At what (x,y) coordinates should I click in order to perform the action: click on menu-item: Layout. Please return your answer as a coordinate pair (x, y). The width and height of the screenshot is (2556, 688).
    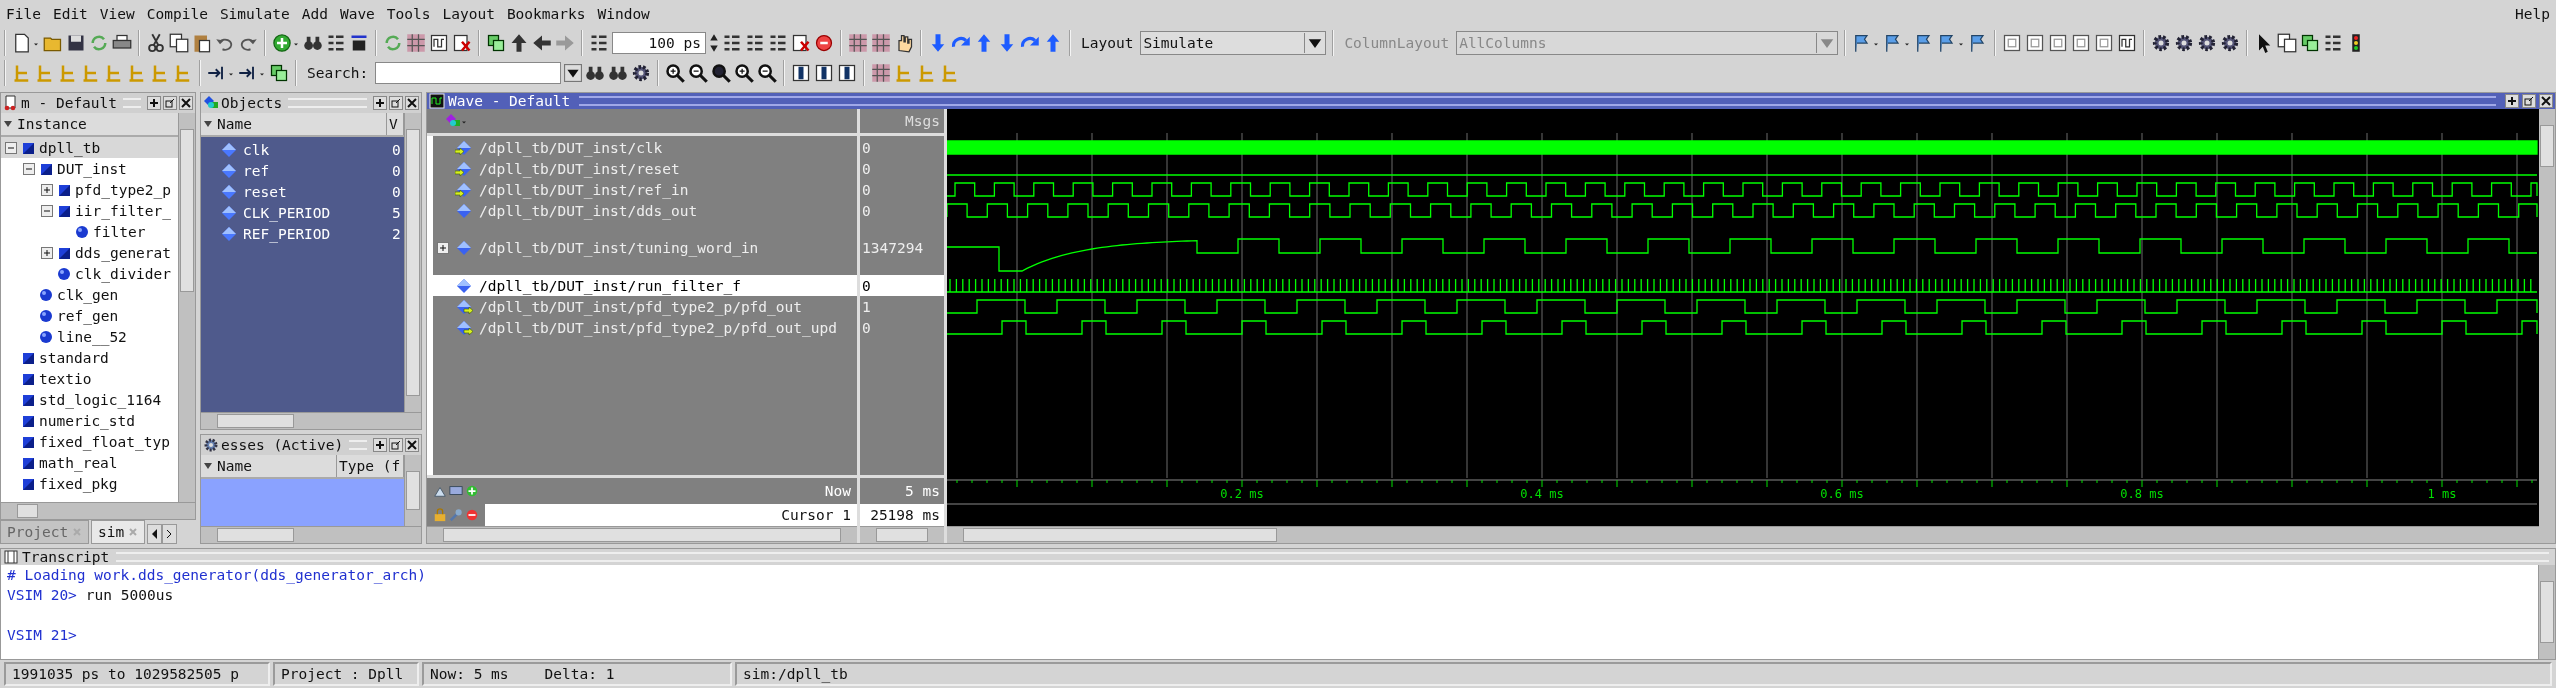
    Looking at the image, I should click on (468, 14).